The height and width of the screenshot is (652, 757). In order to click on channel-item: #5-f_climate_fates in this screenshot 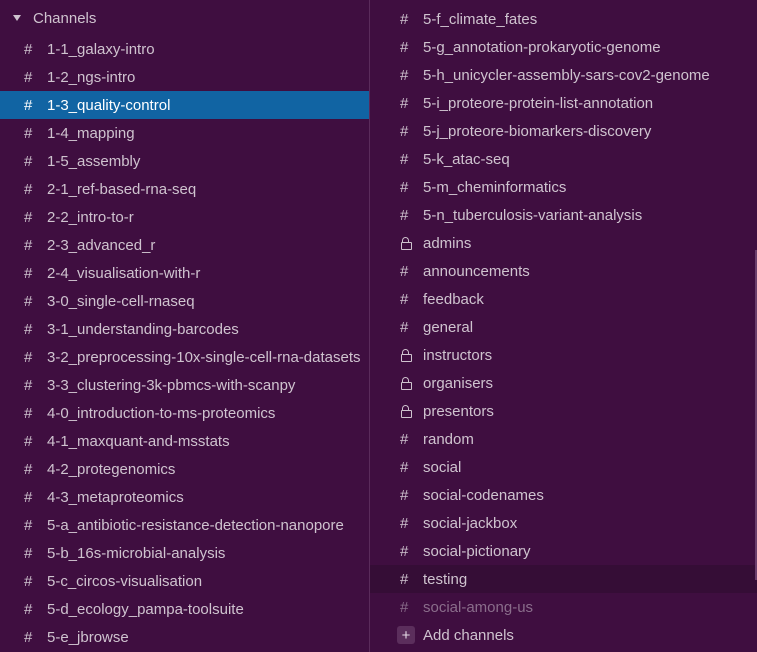, I will do `click(563, 19)`.